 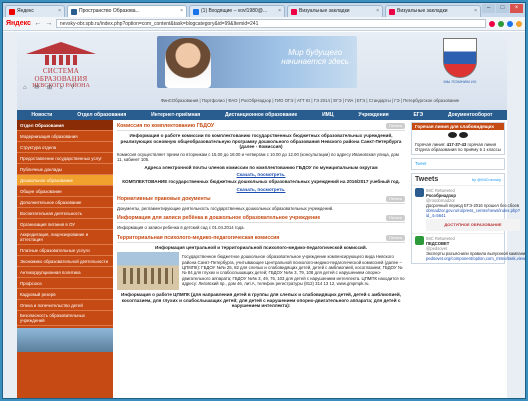 I want to click on twitter-handle: by @IMCnevsky, so click(x=486, y=179).